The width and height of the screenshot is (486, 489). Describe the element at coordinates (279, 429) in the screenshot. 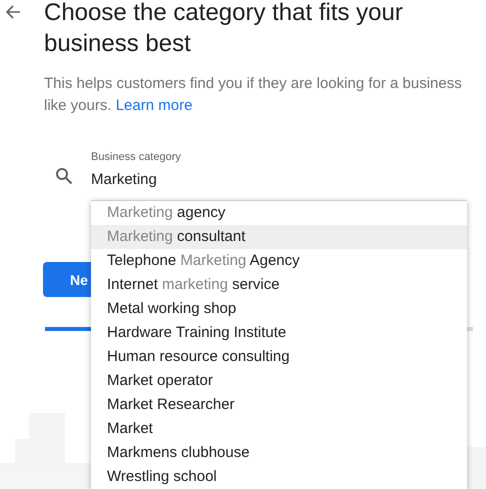

I see `suggestion-item: Market` at that location.